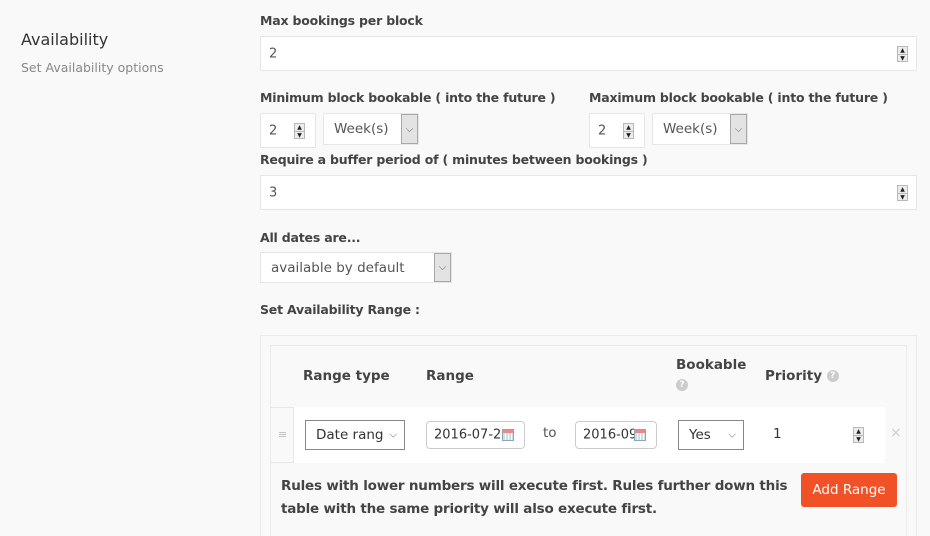  What do you see at coordinates (832, 376) in the screenshot?
I see `priority-help-icon: ?` at bounding box center [832, 376].